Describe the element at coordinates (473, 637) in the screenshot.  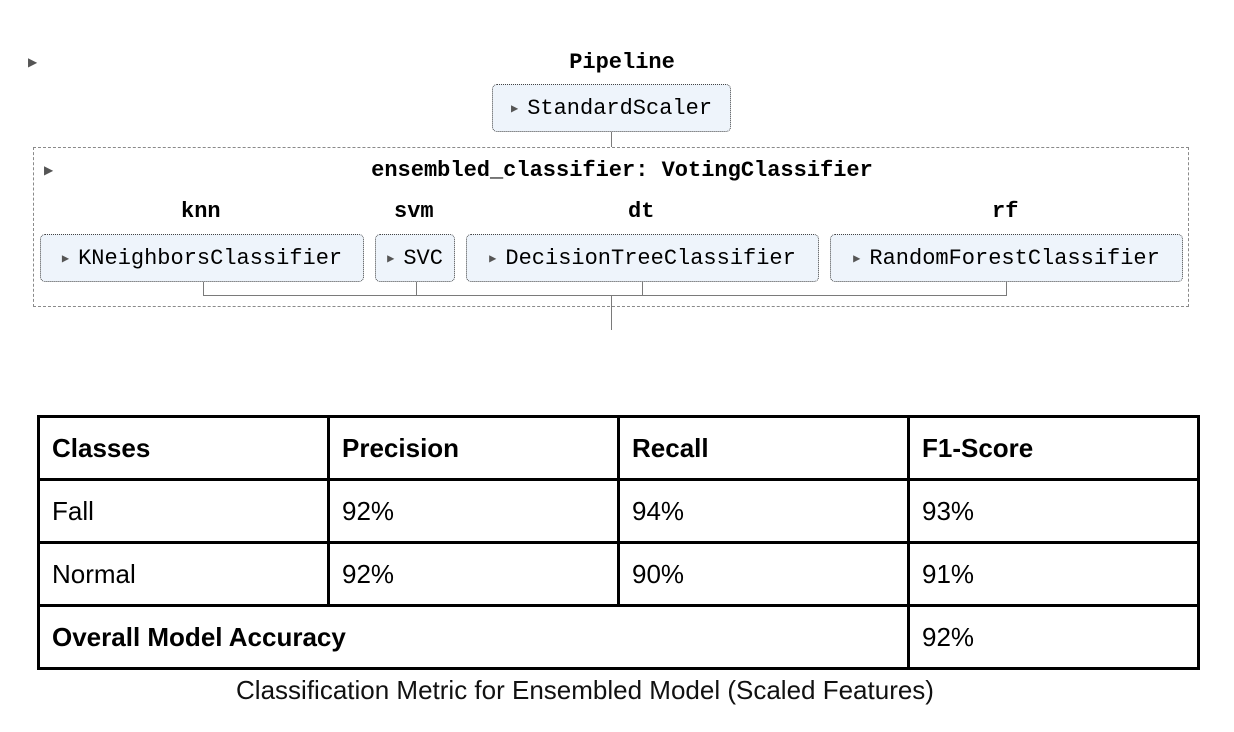
I see `overall-accuracy-label: Overall Model Accuracy` at that location.